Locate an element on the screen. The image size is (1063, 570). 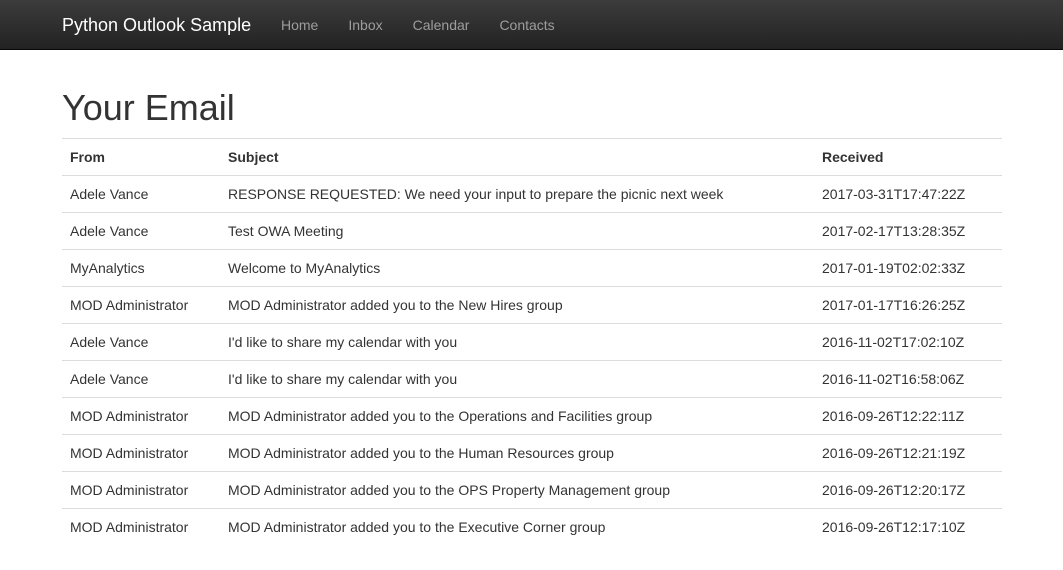
nav-item-inbox: Inbox is located at coordinates (365, 25).